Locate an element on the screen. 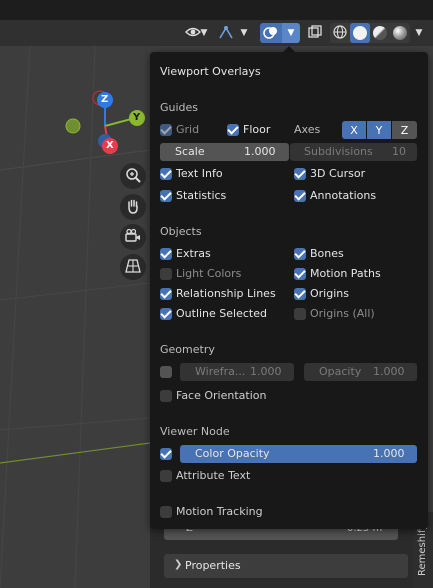 Image resolution: width=433 pixels, height=588 pixels. gizmo-toggle-button is located at coordinates (226, 33).